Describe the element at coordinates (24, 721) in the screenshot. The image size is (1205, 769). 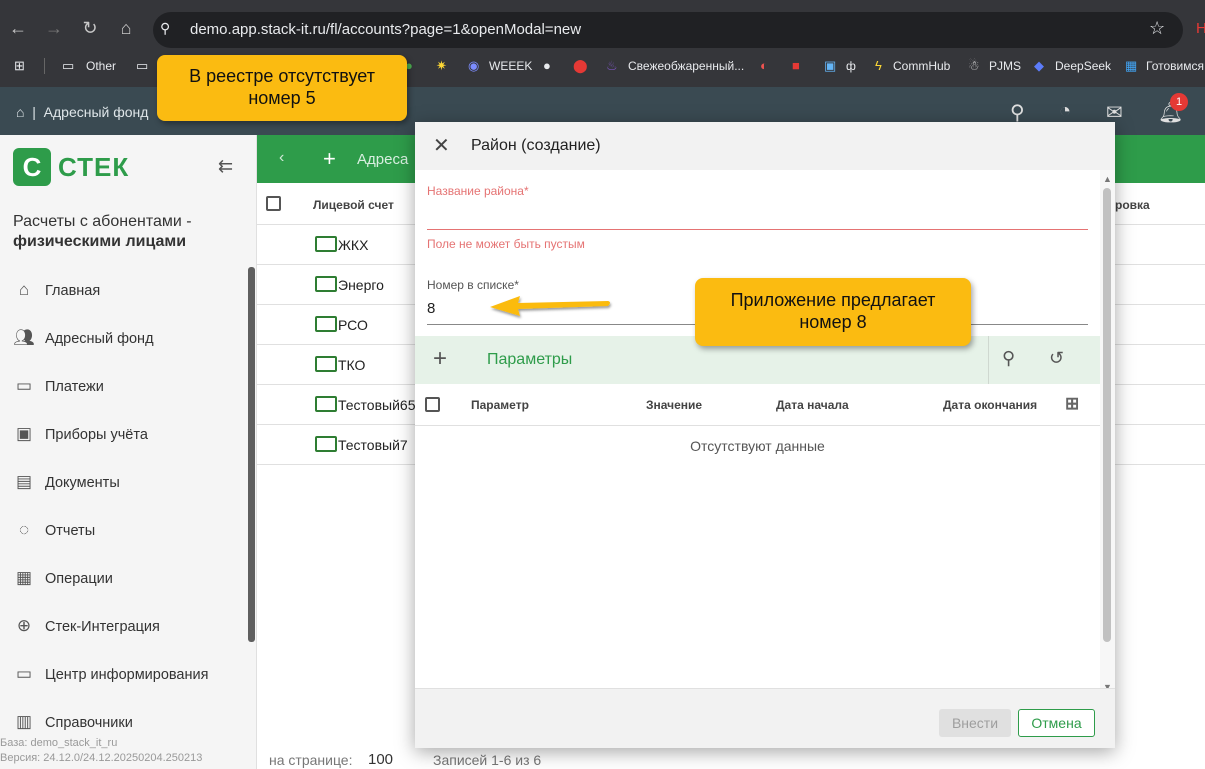
I see `book-icon: ▥` at that location.